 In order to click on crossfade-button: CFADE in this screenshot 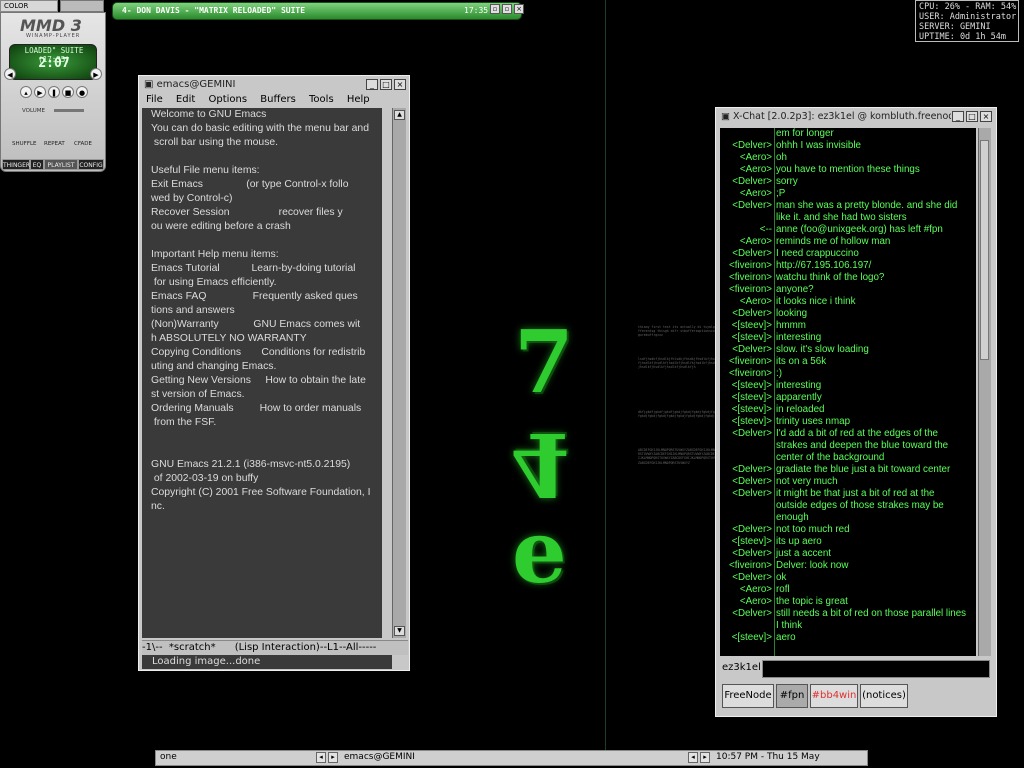, I will do `click(83, 144)`.